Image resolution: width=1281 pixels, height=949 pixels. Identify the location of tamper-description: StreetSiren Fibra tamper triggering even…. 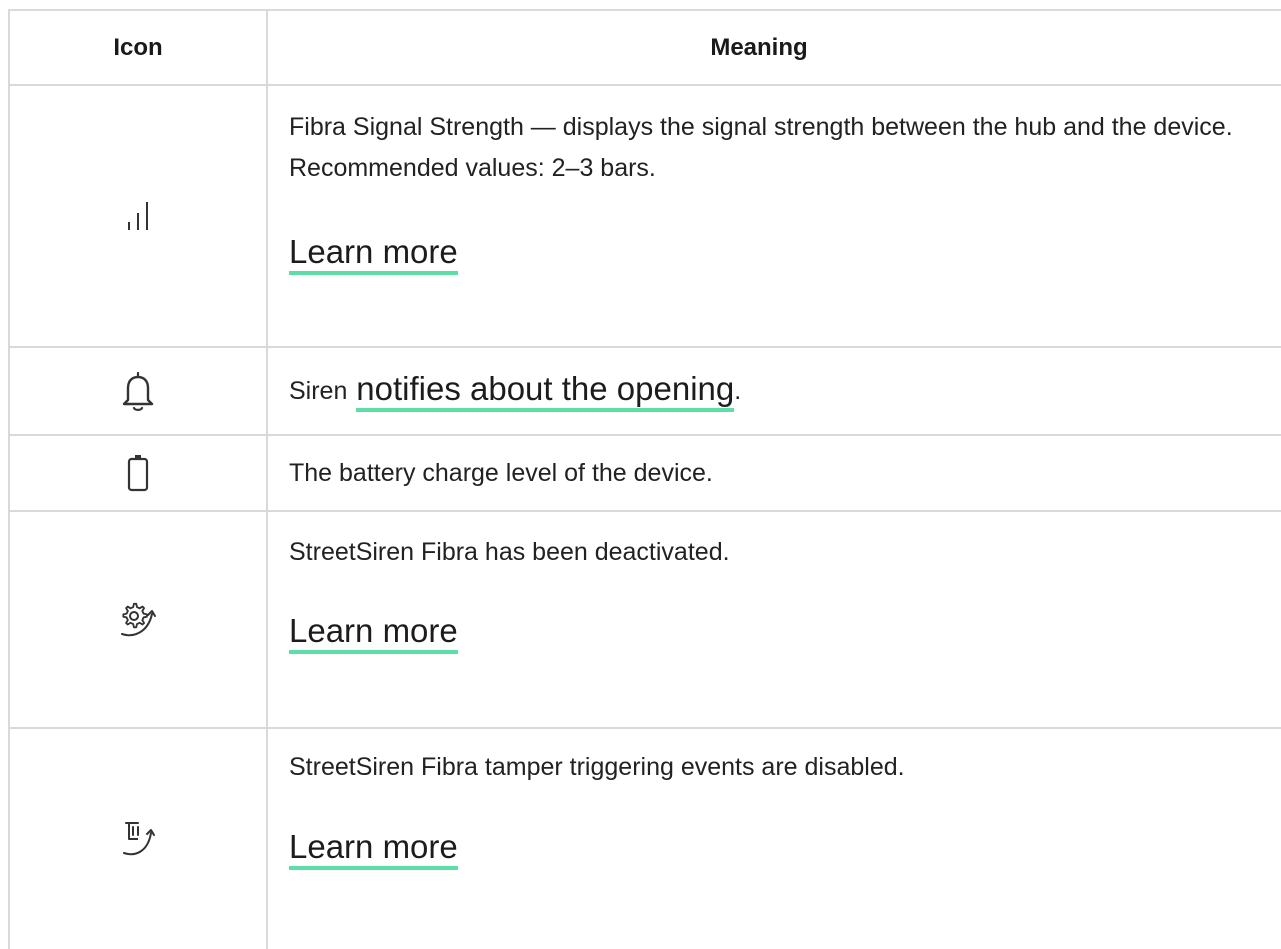
(597, 767).